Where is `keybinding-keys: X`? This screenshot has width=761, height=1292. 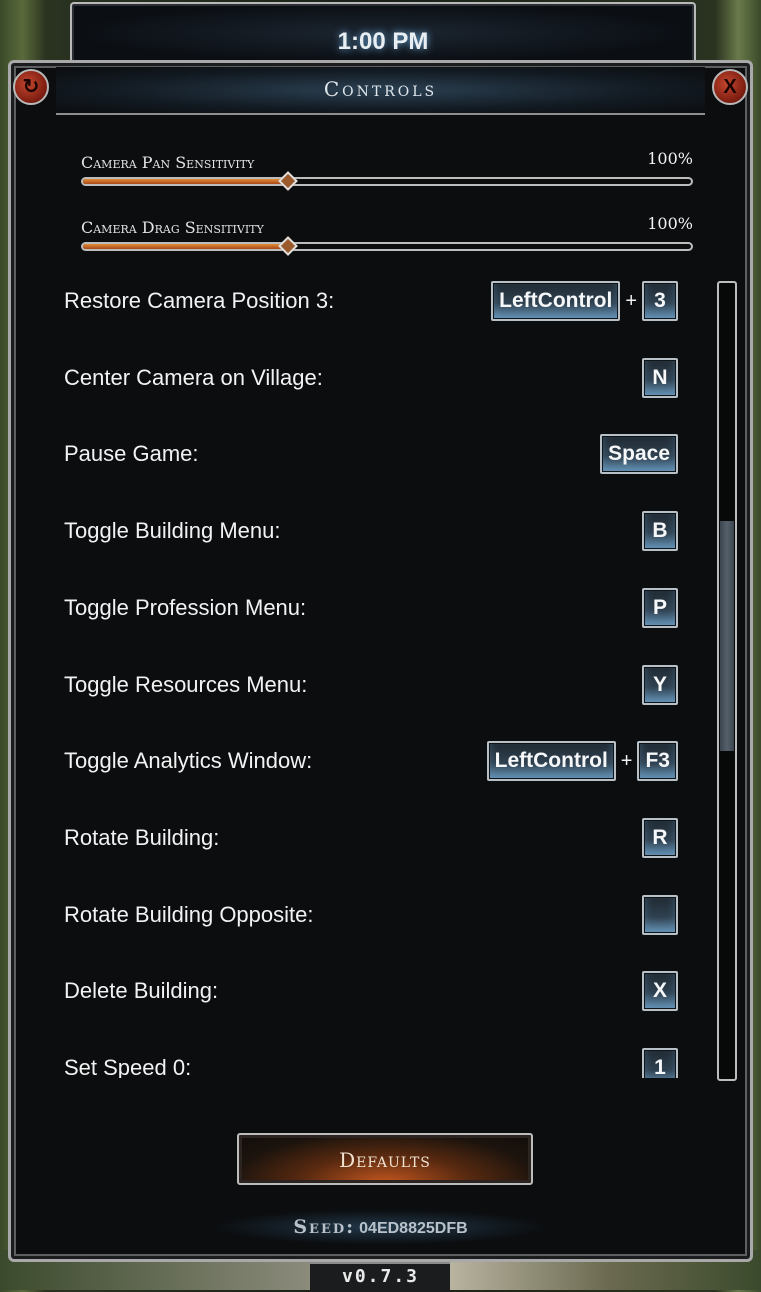
keybinding-keys: X is located at coordinates (660, 991).